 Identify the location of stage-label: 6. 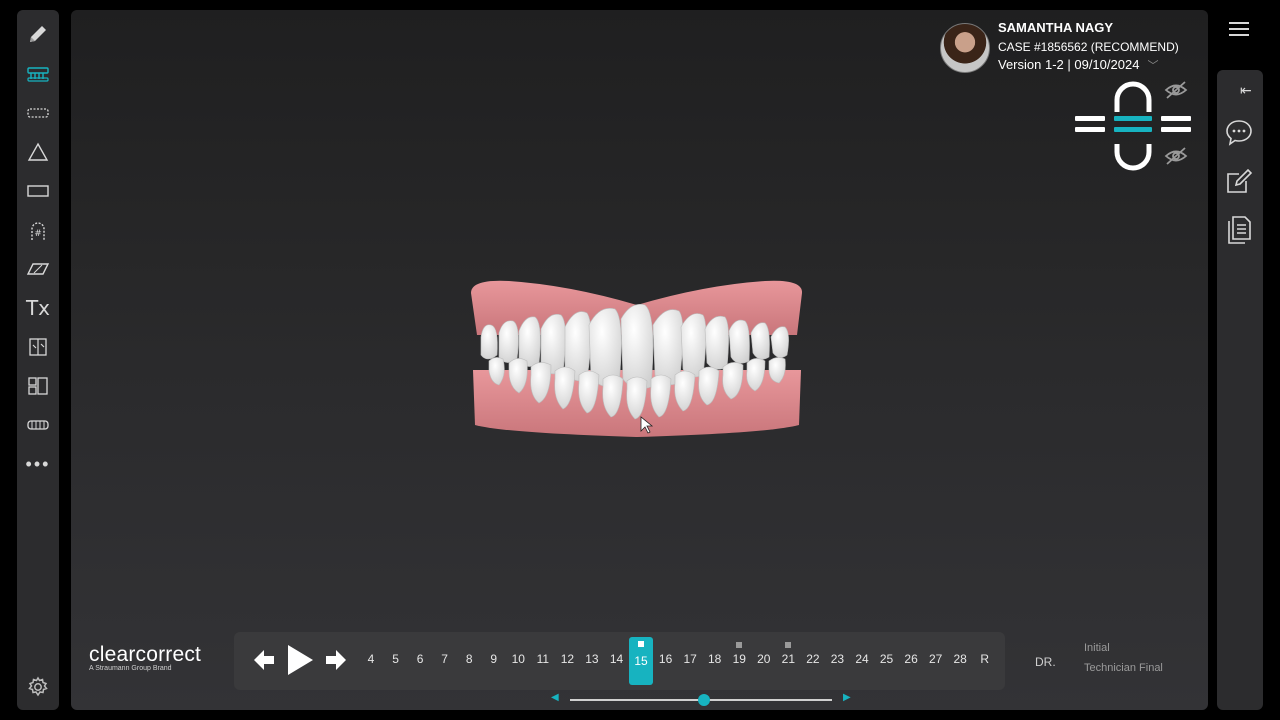
(420, 659).